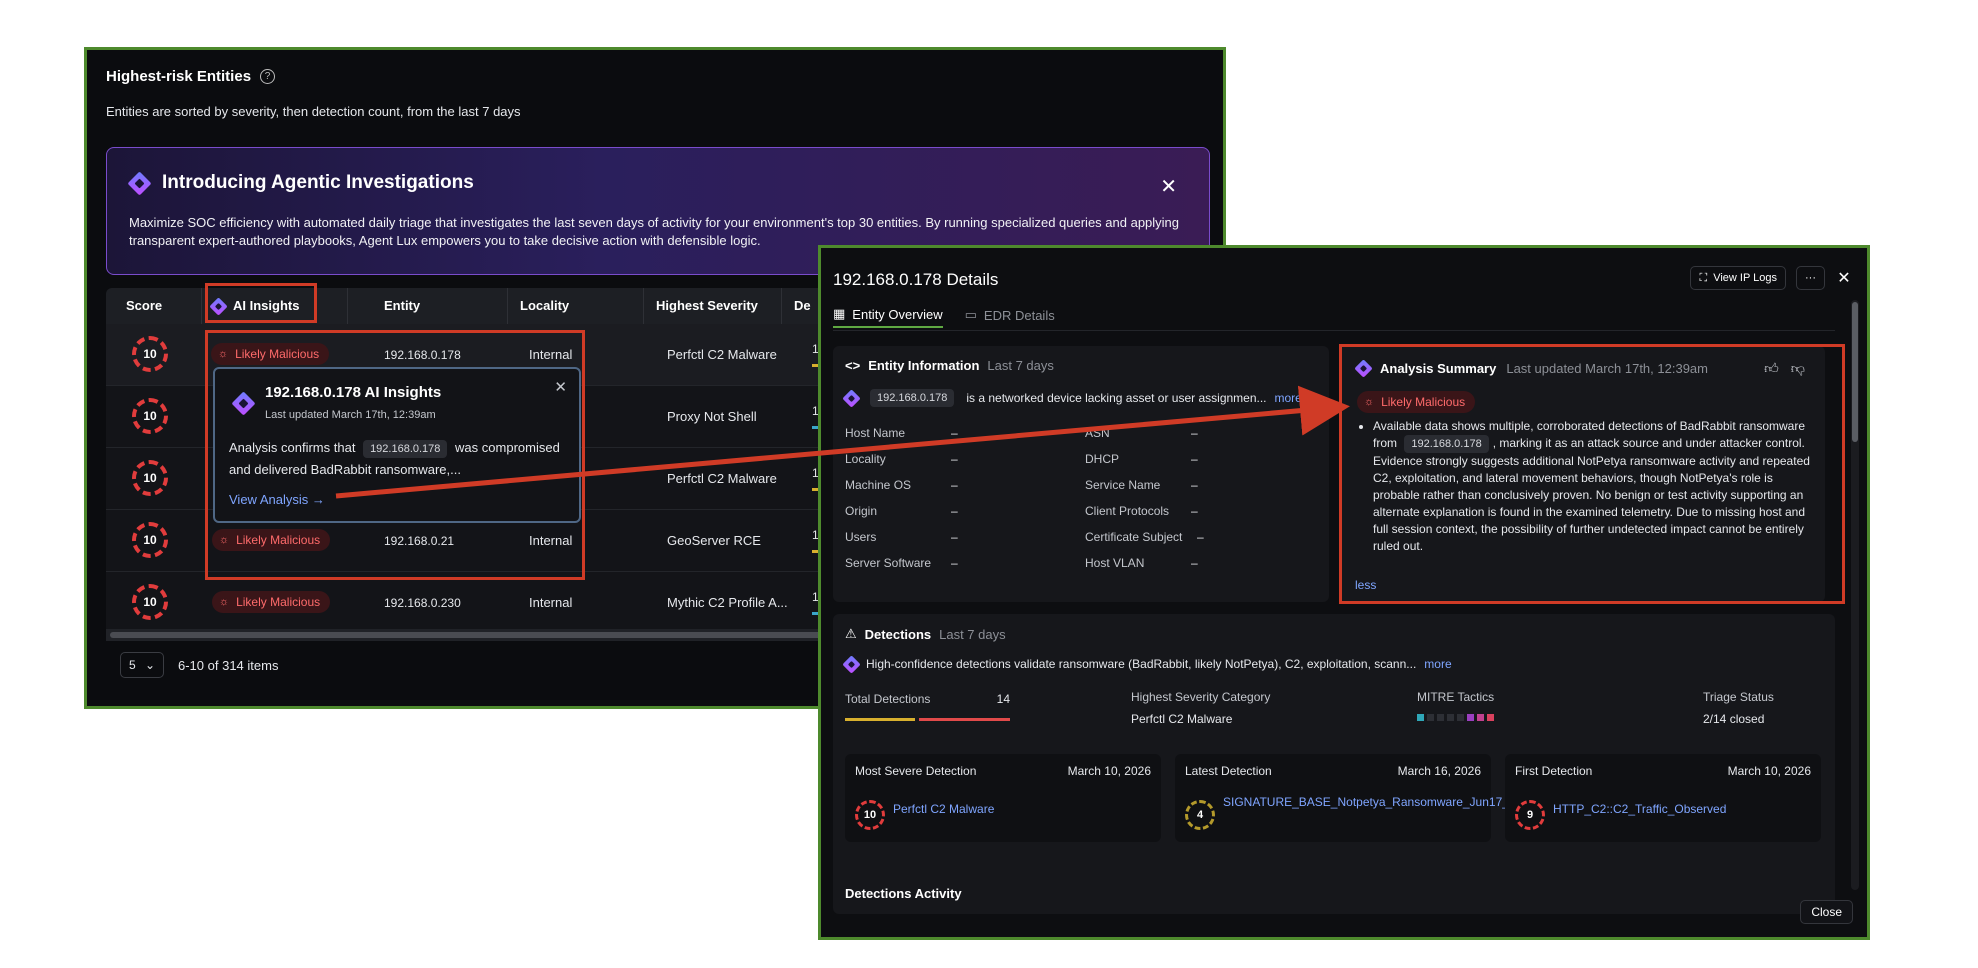  I want to click on column-highest-severity-category: Highest Severity Cate, so click(713, 318).